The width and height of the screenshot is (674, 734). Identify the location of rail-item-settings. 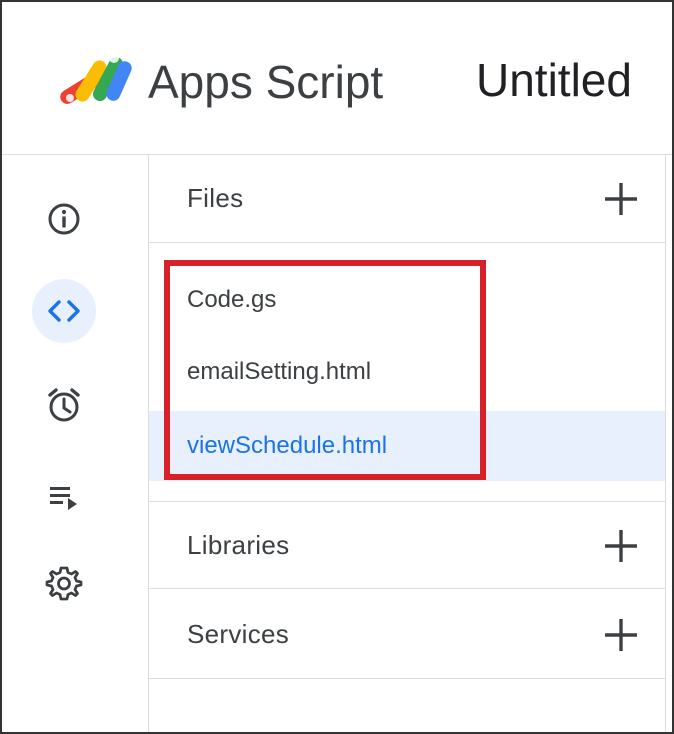
(64, 583).